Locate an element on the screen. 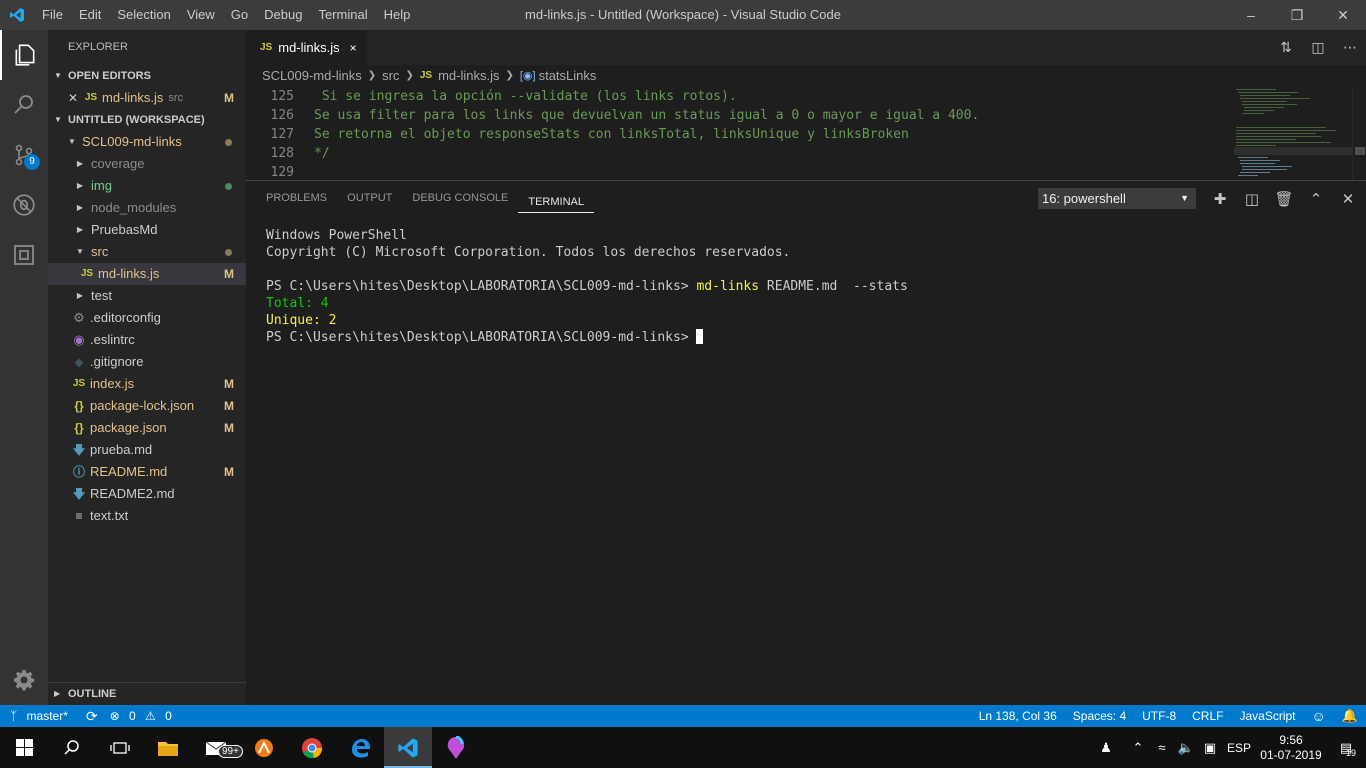  start-windows-icon is located at coordinates (24, 747).